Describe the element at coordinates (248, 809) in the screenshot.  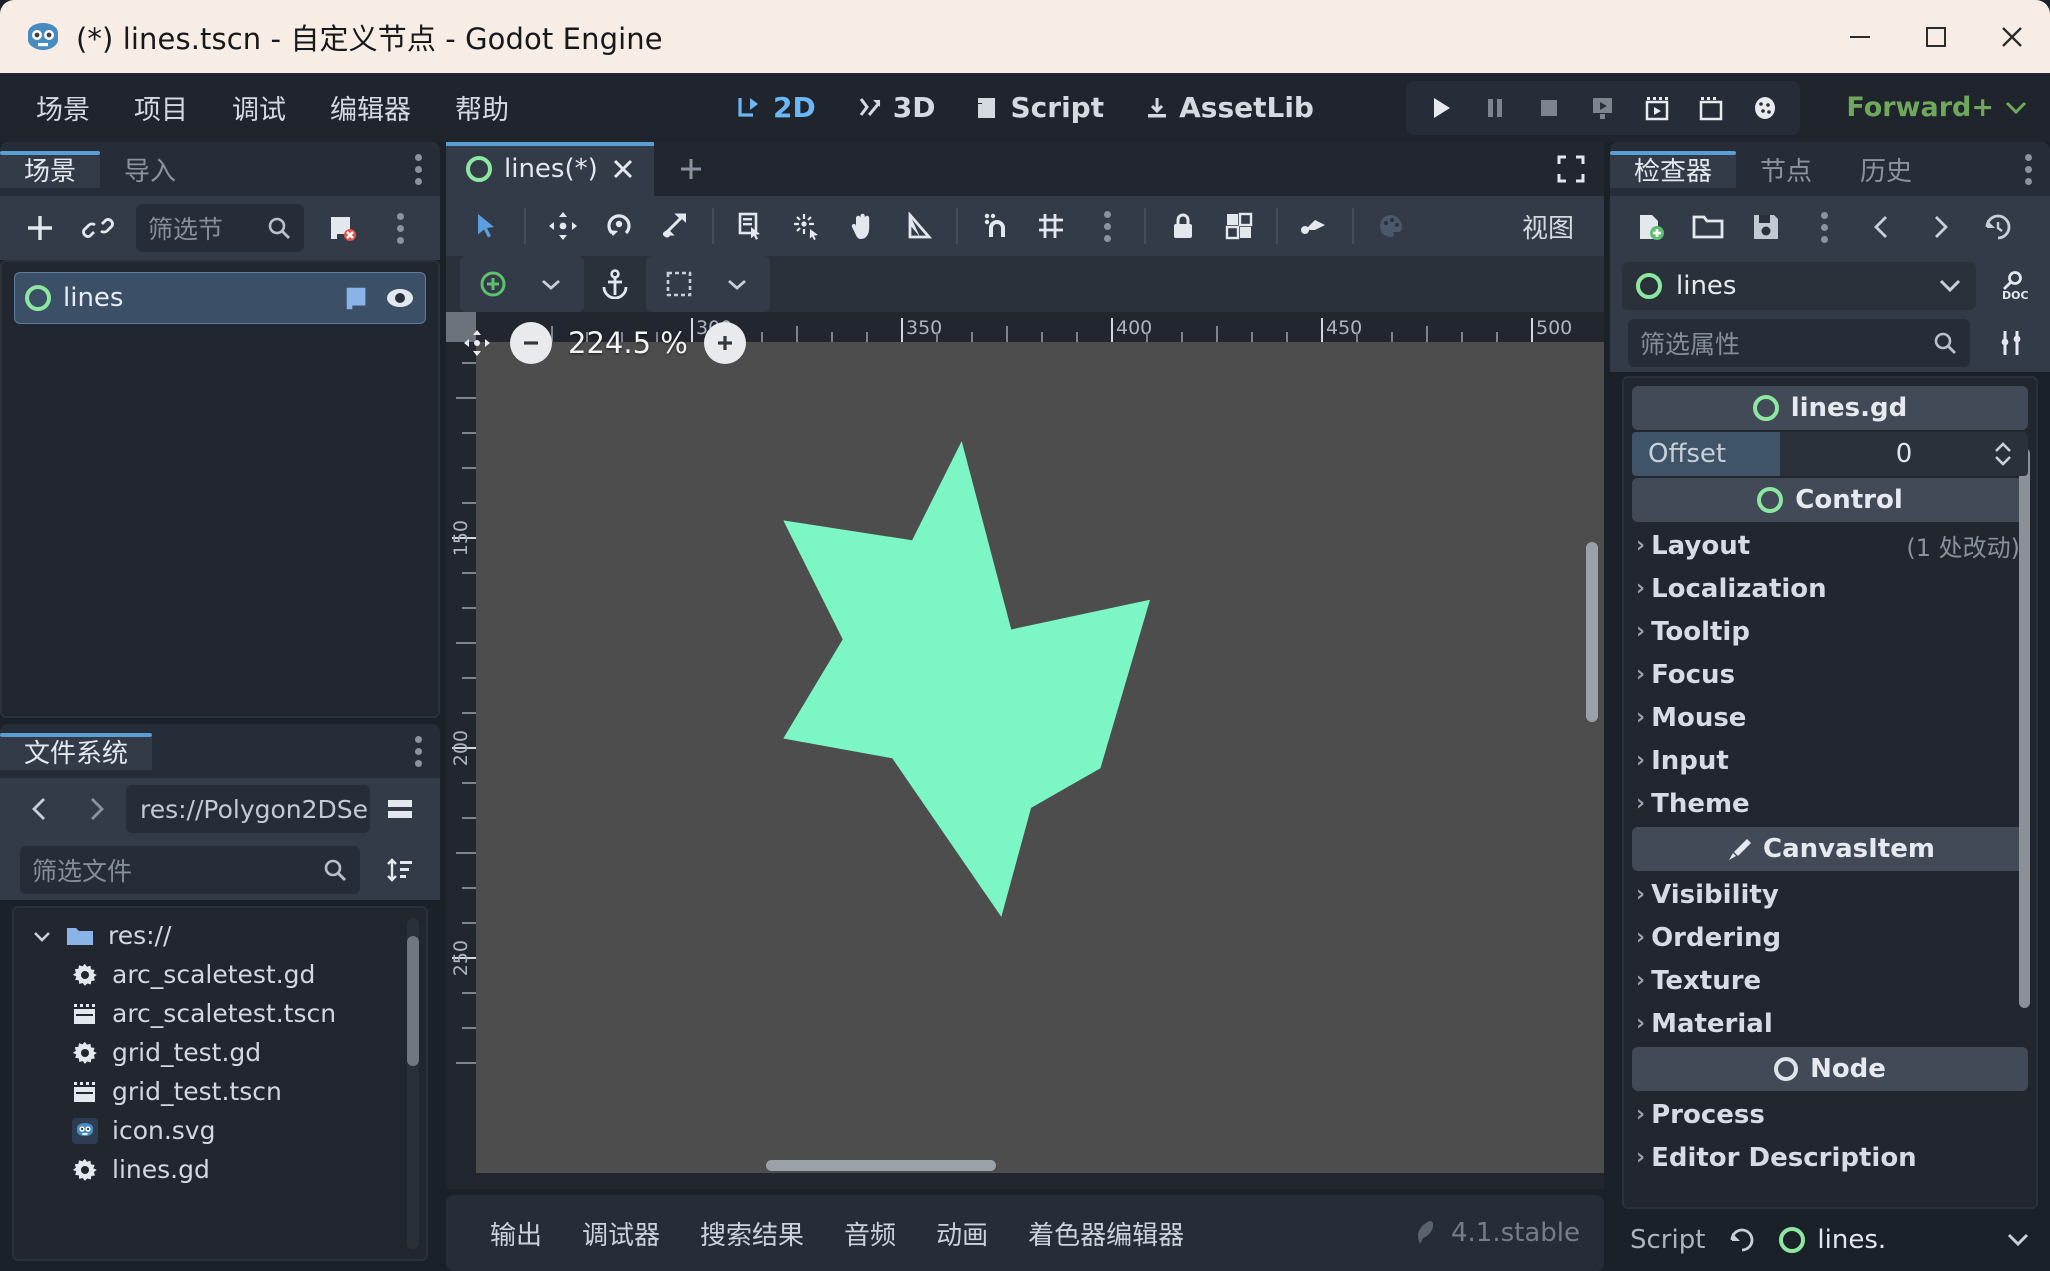
I see `filesystem-path-input: res://Polygon2DSe` at that location.